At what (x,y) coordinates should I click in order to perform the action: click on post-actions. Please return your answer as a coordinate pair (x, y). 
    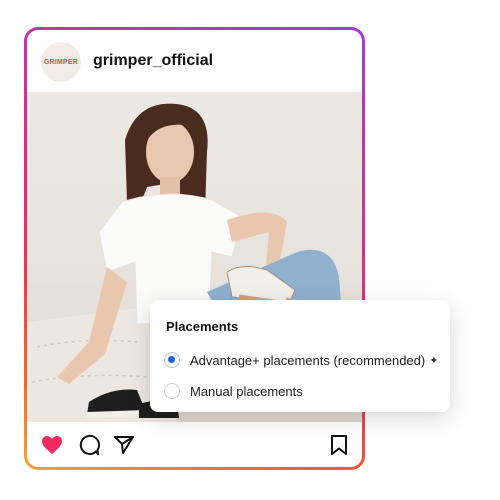
    Looking at the image, I should click on (194, 444).